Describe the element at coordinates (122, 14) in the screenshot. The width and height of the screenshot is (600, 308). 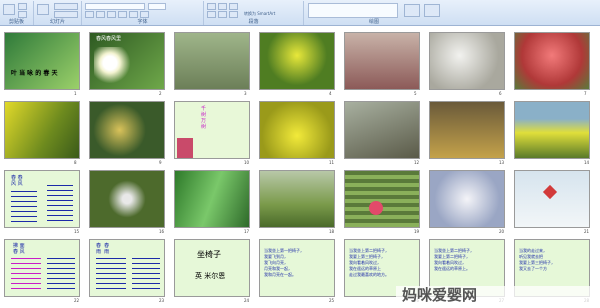
I see `shadow-icon` at that location.